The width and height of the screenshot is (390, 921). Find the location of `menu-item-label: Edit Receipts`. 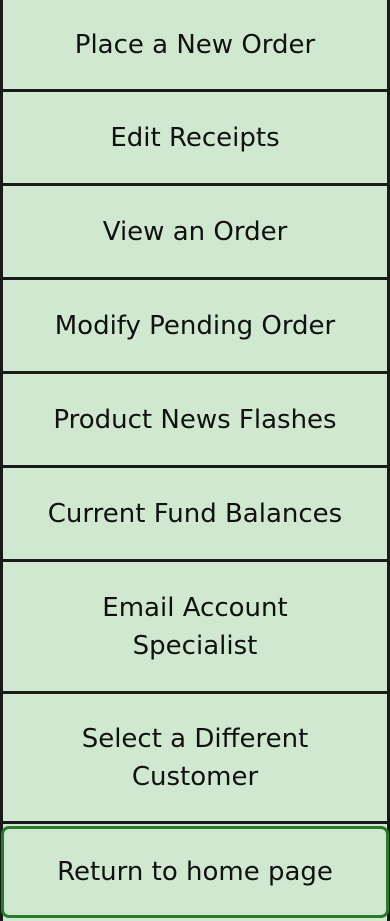

menu-item-label: Edit Receipts is located at coordinates (195, 137).